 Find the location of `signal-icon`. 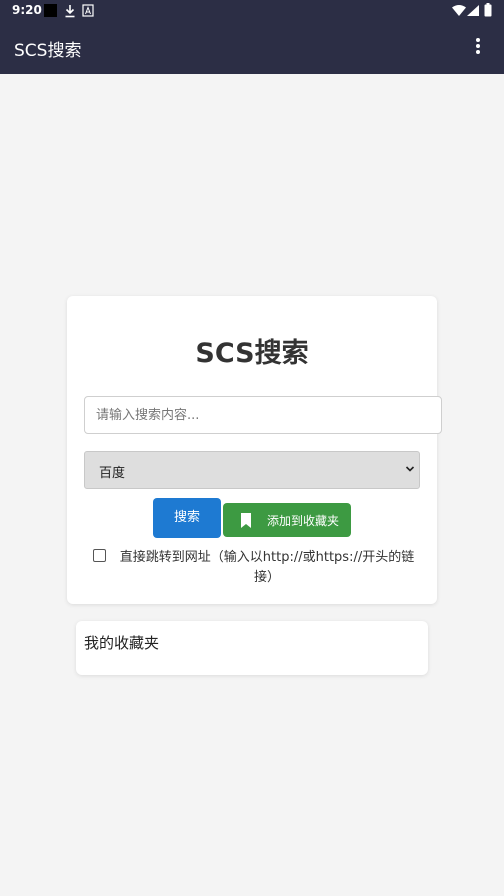

signal-icon is located at coordinates (473, 10).